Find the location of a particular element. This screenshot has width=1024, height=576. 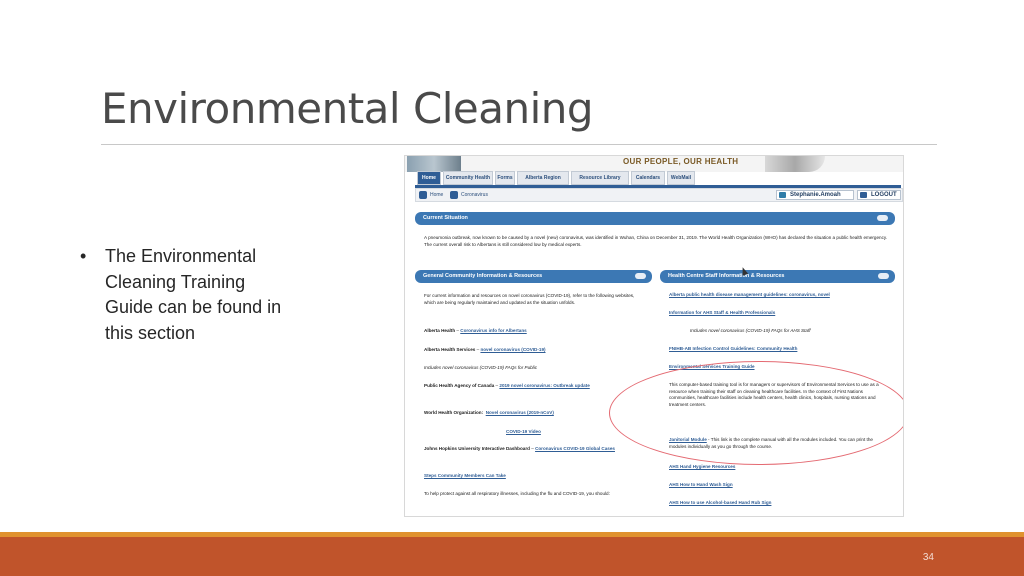

tab-home: Home is located at coordinates (429, 178).